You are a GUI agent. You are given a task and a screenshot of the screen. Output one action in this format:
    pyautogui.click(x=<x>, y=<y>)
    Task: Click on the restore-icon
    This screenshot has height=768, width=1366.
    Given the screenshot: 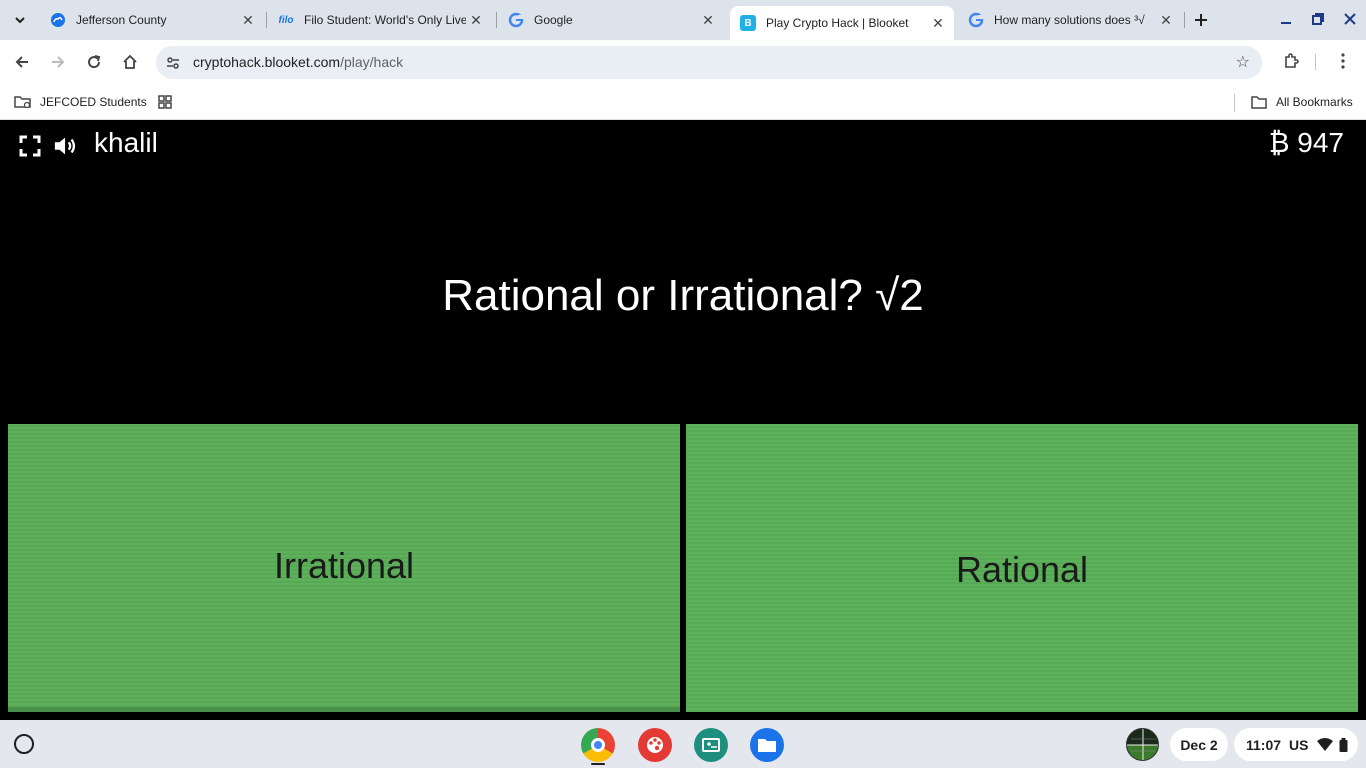 What is the action you would take?
    pyautogui.click(x=1318, y=19)
    